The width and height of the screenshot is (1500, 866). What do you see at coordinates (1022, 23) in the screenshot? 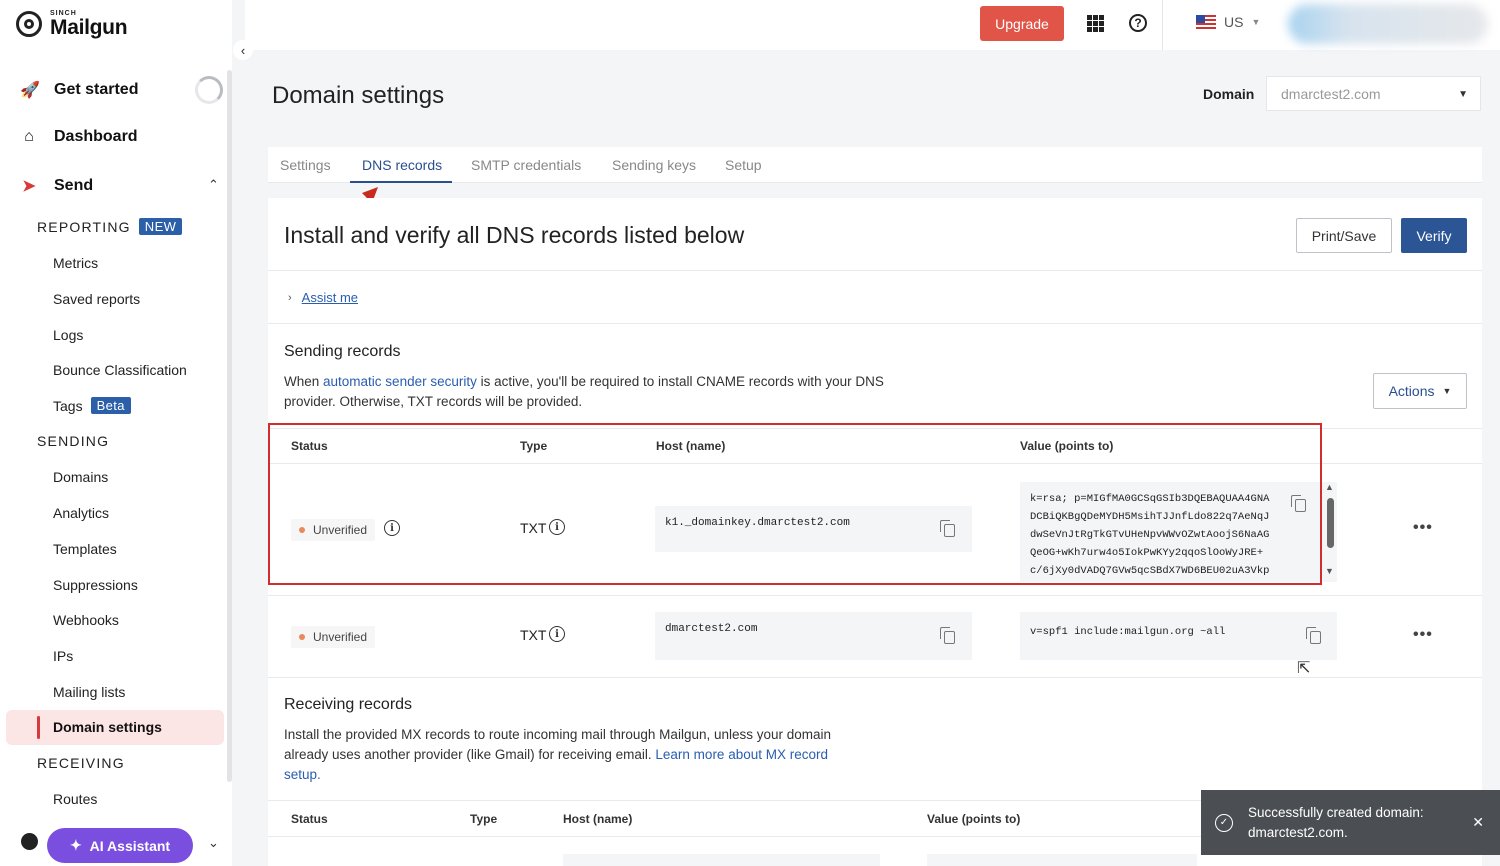
I see `upgrade-button: Upgrade` at bounding box center [1022, 23].